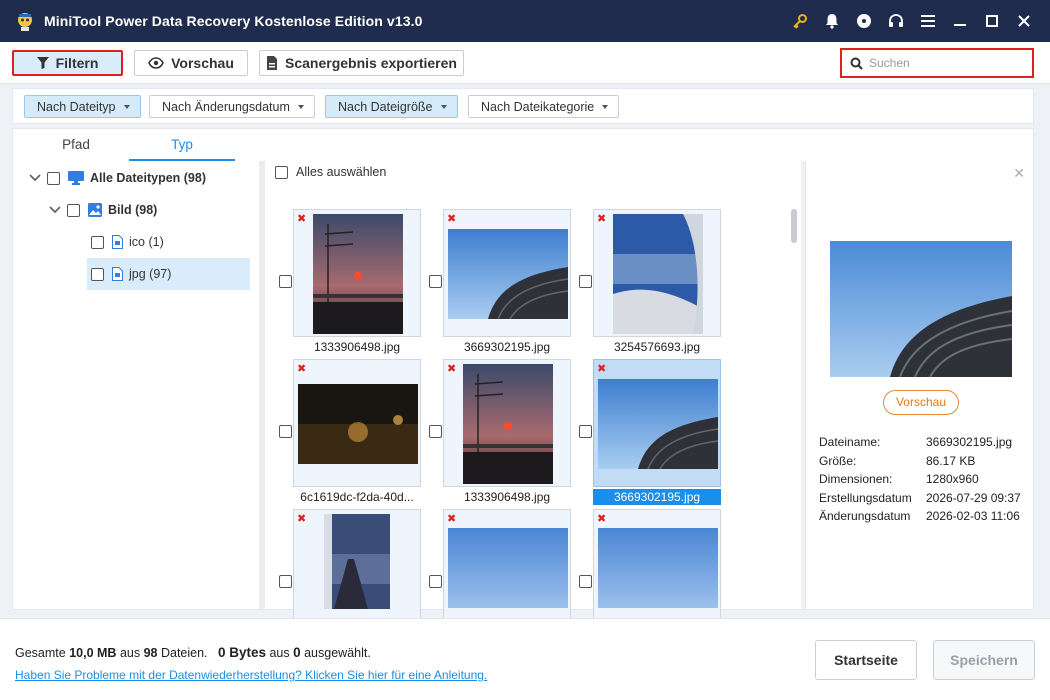 The height and width of the screenshot is (700, 1050). I want to click on filter-by-filesize: Nach Dateigröße, so click(391, 106).